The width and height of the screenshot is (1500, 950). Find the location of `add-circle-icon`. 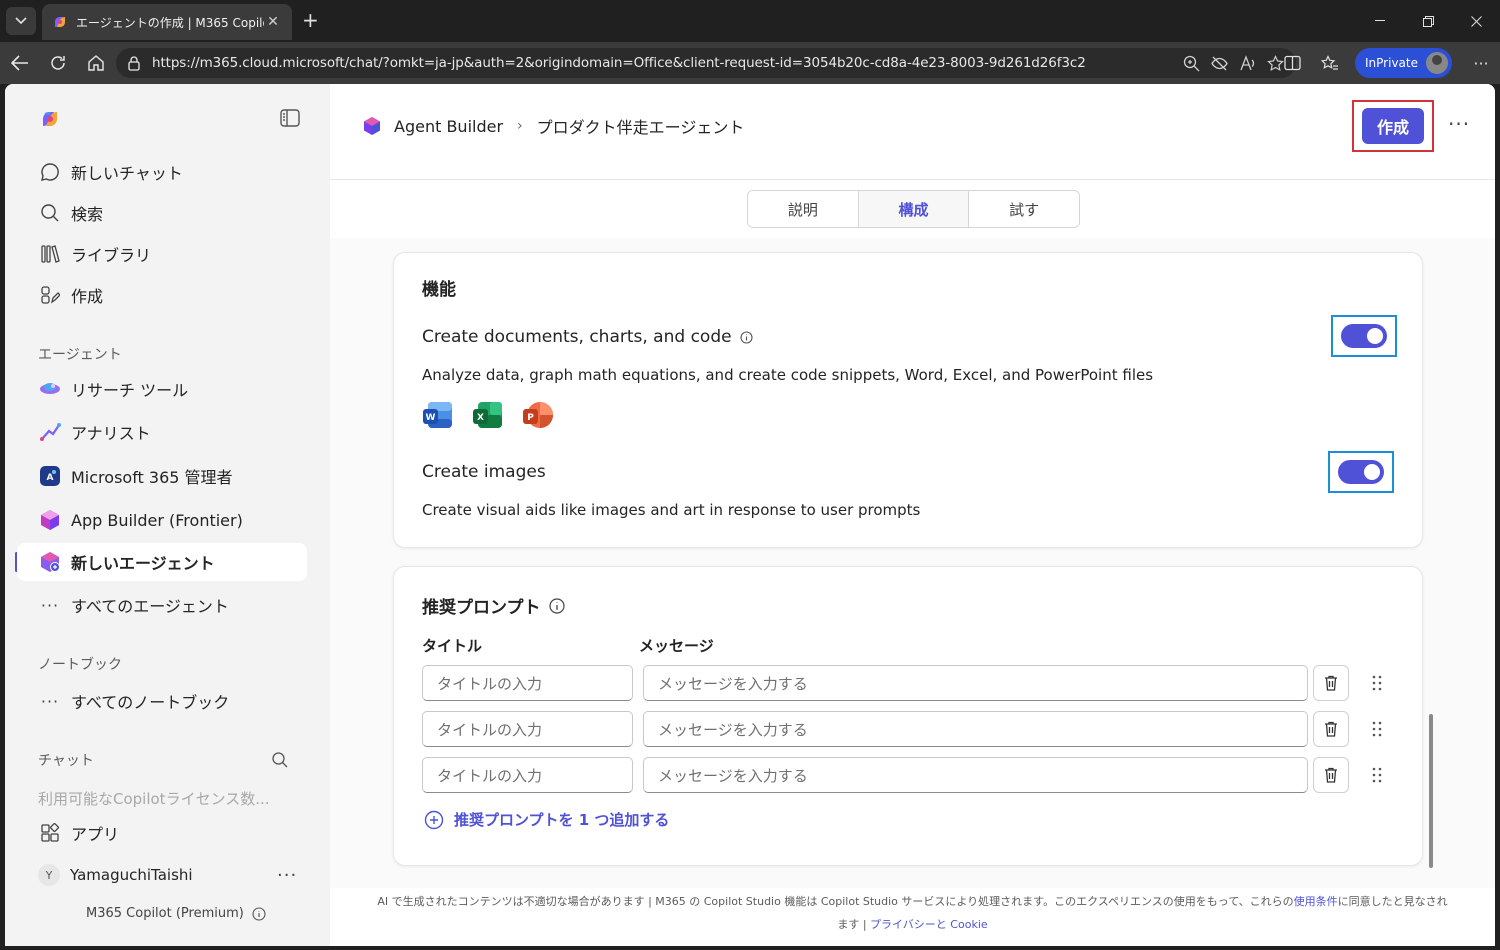

add-circle-icon is located at coordinates (434, 820).